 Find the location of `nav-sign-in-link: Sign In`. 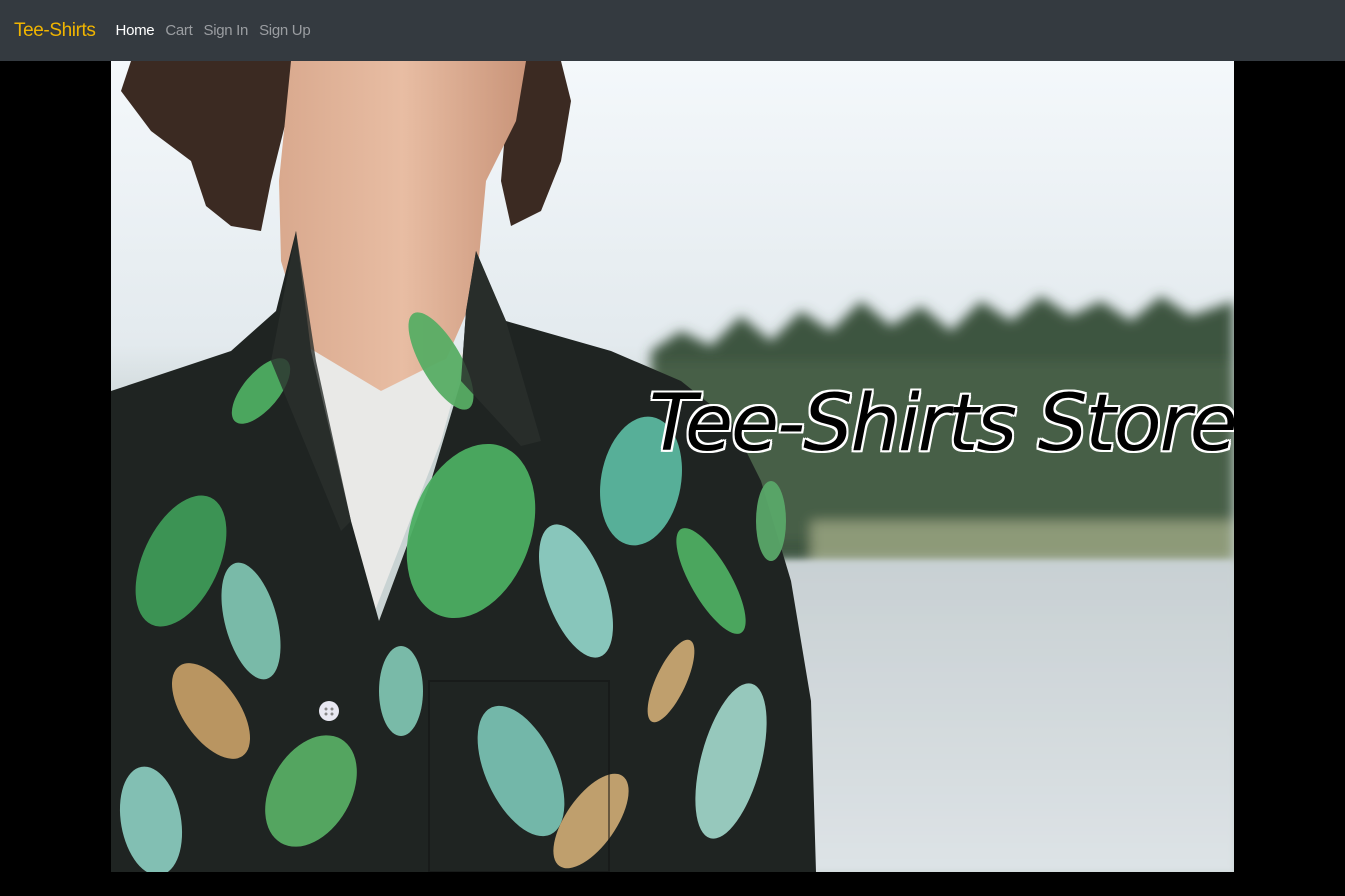

nav-sign-in-link: Sign In is located at coordinates (225, 30).